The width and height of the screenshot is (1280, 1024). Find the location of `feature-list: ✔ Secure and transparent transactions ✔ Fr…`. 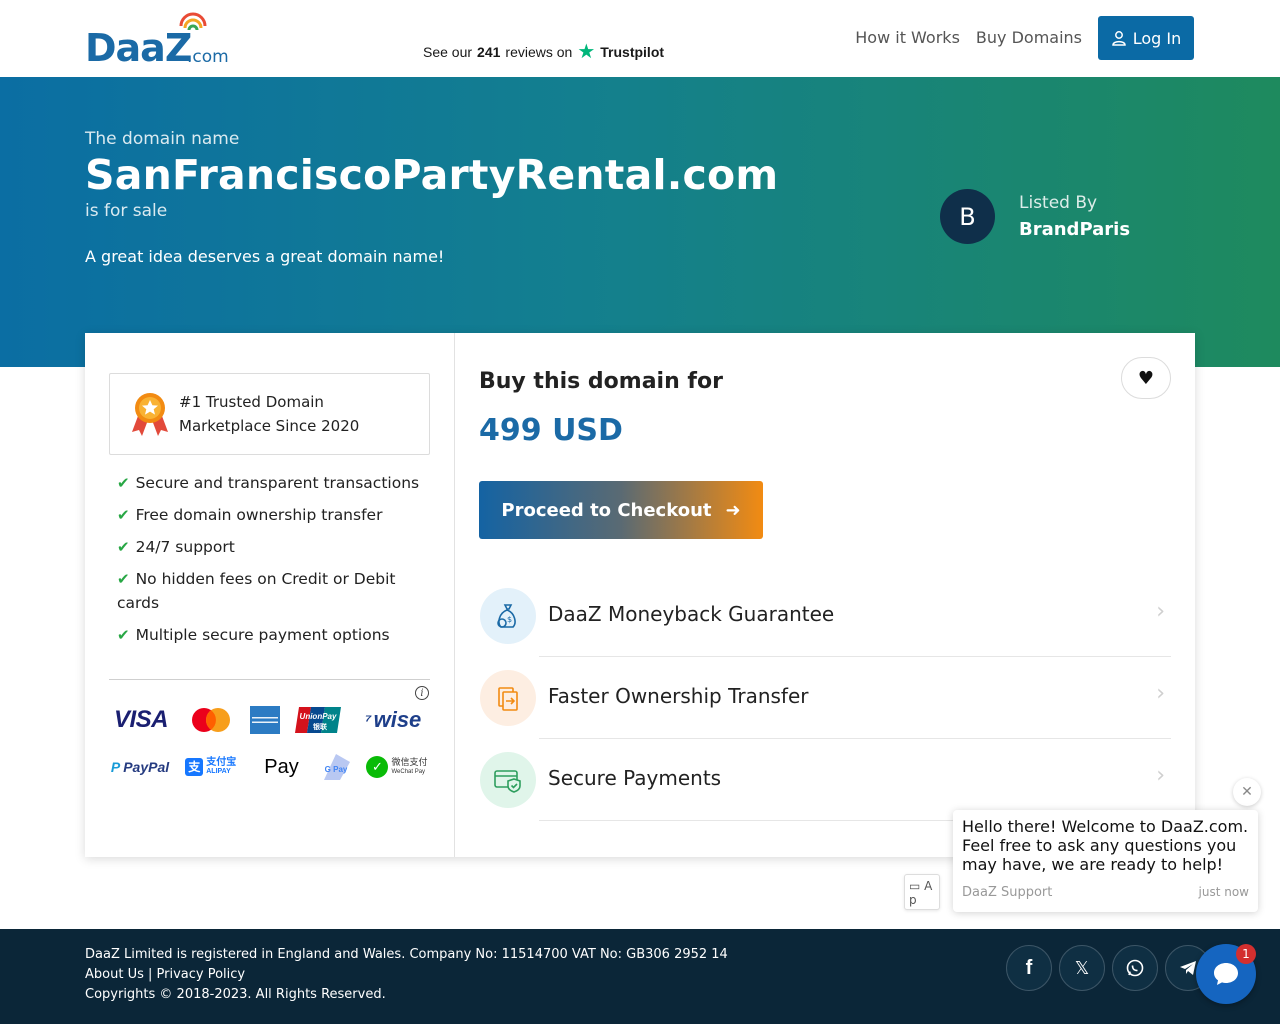

feature-list: ✔ Secure and transparent transactions ✔ Fr… is located at coordinates (272, 563).